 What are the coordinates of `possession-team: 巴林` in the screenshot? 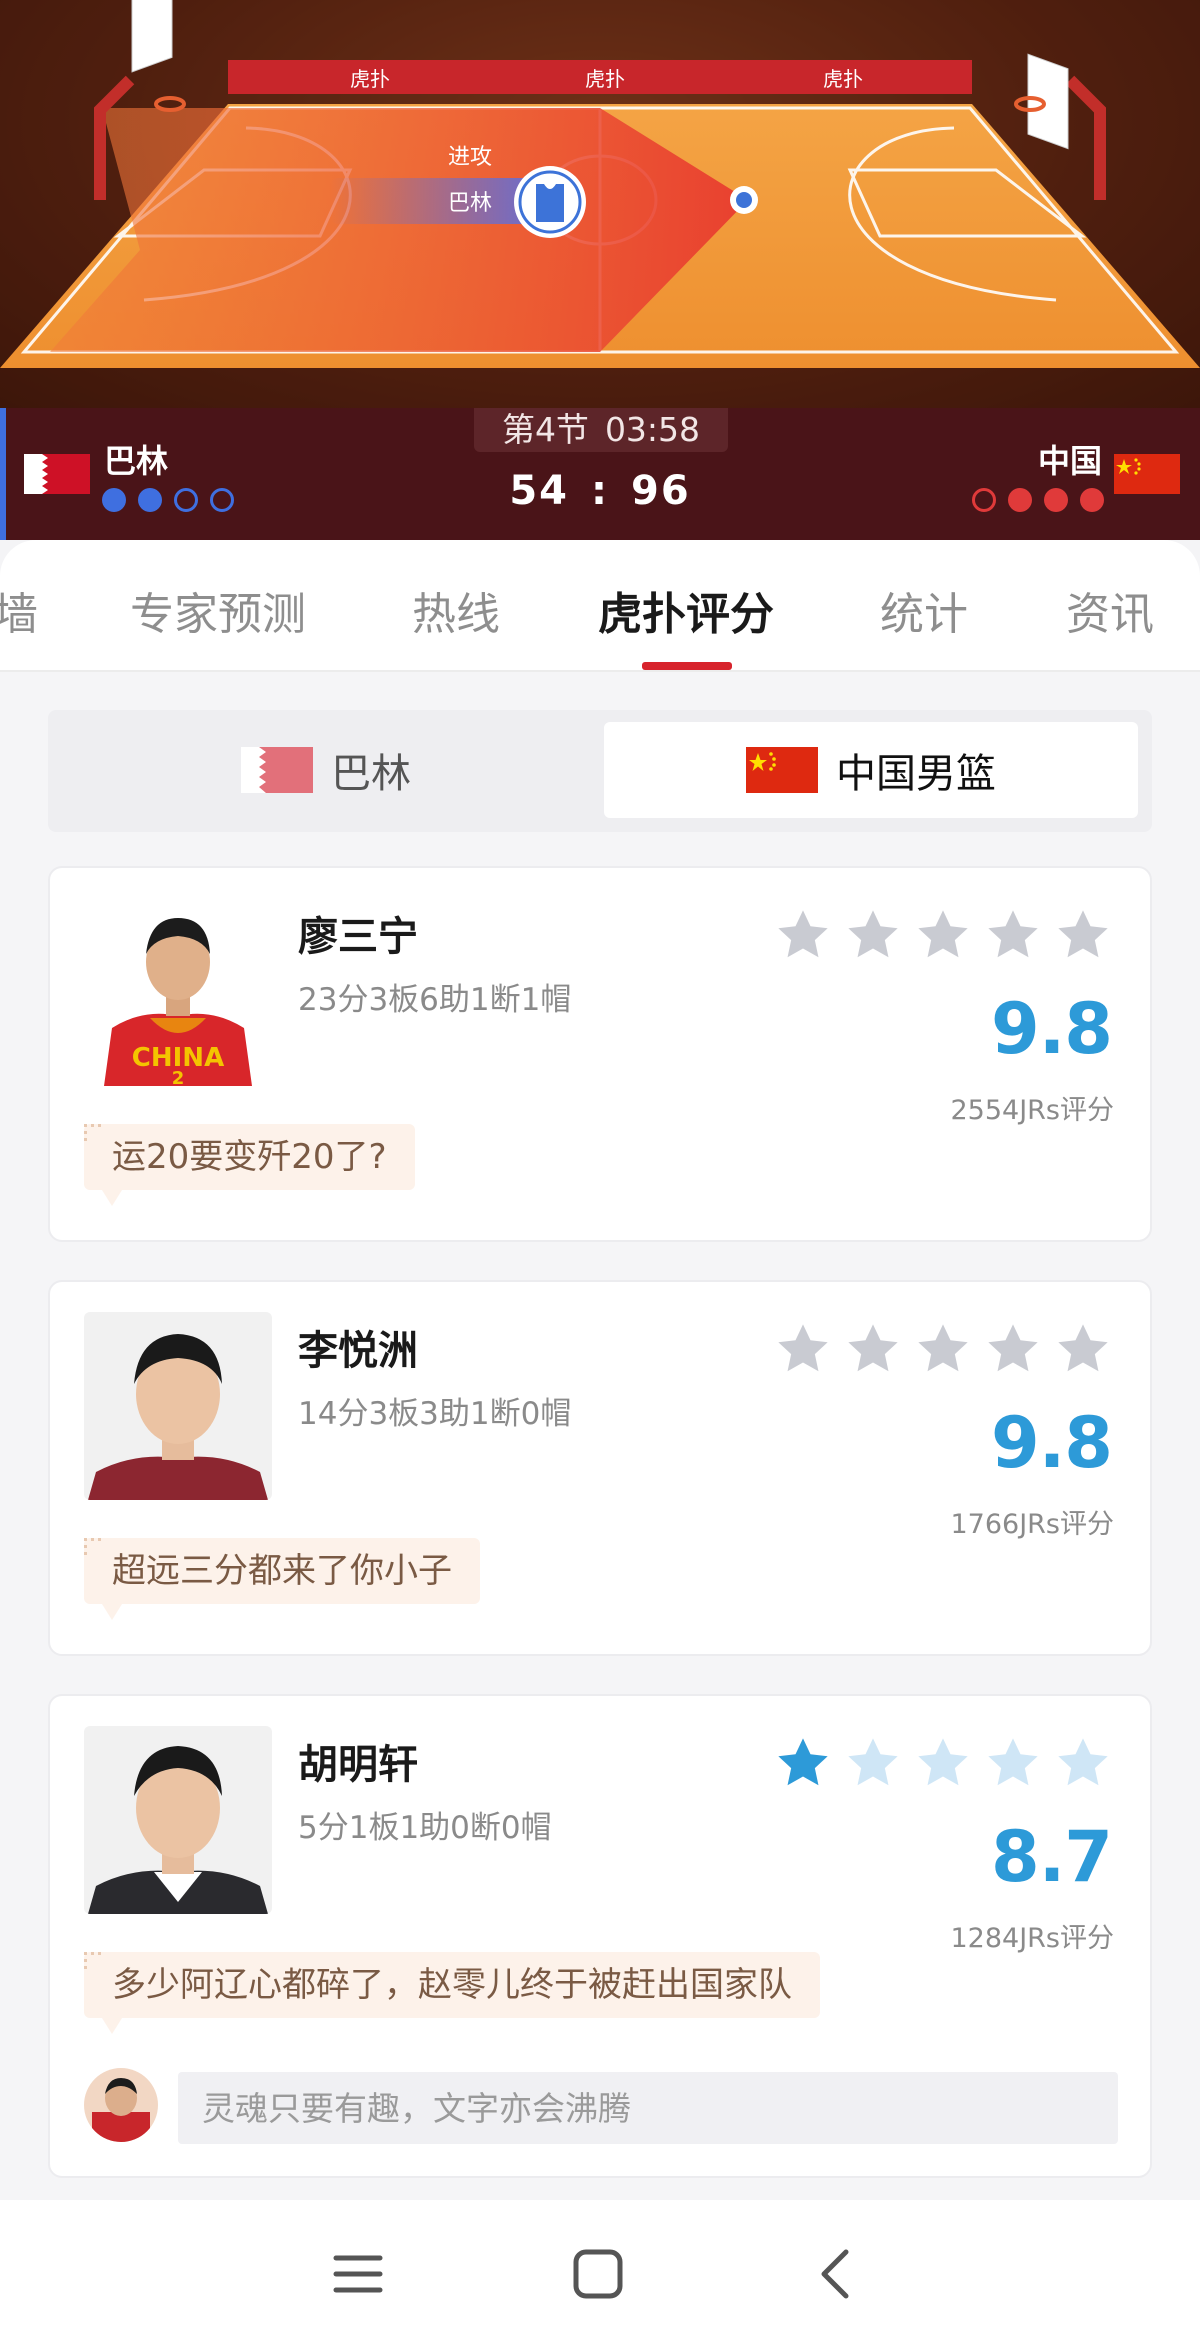 It's located at (470, 203).